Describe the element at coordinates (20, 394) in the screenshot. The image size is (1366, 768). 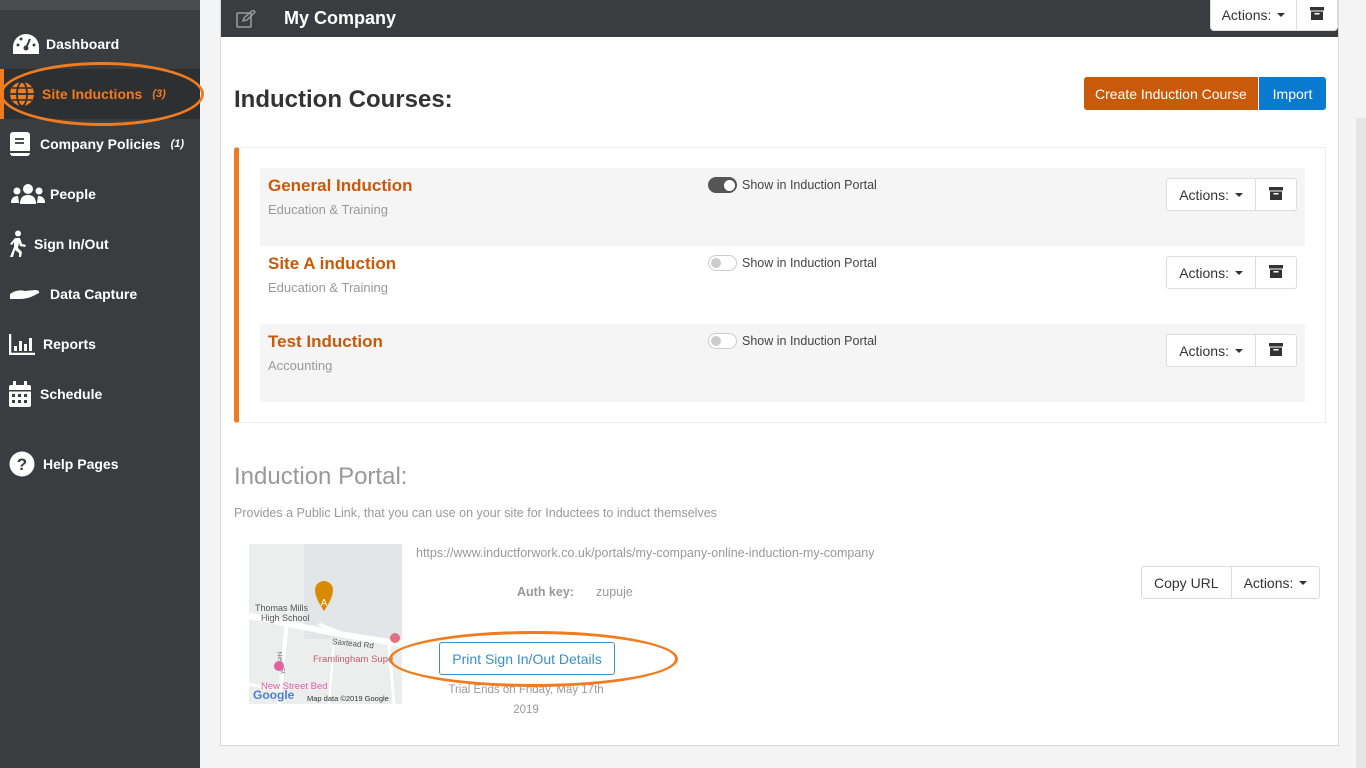
I see `calendar-icon` at that location.